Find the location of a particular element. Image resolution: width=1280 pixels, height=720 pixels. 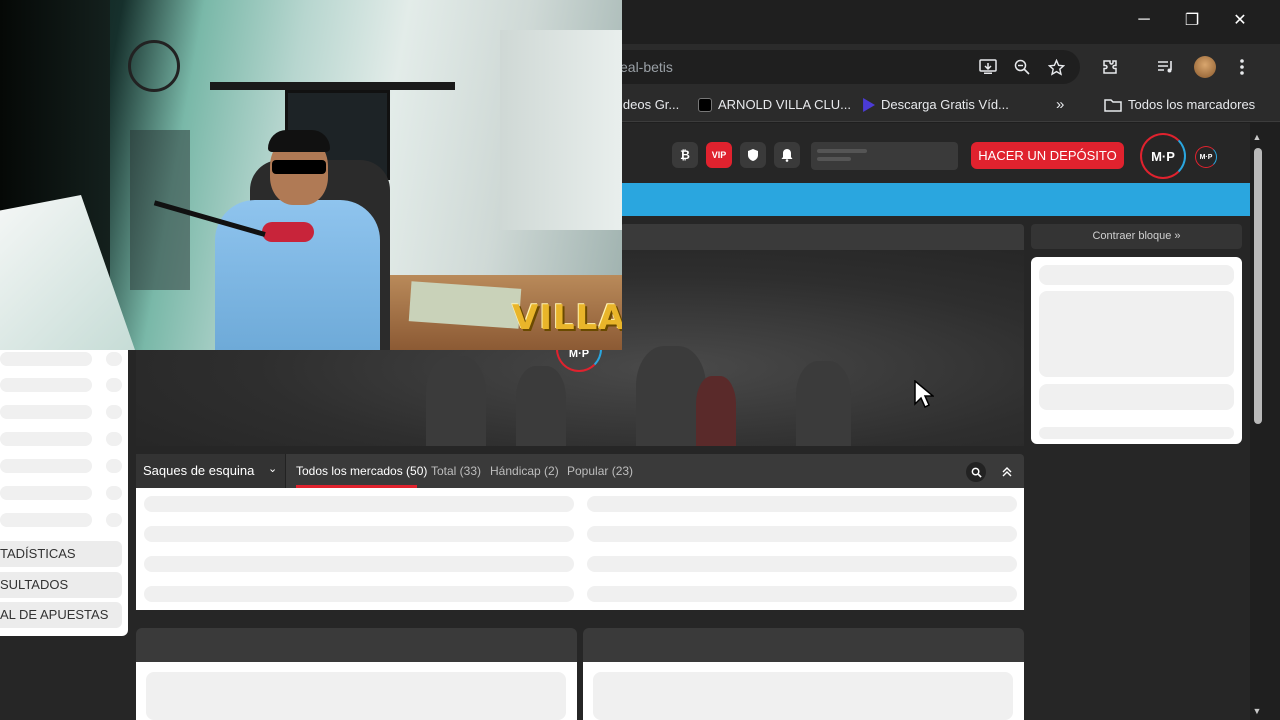

user-account-logo: M·P is located at coordinates (1206, 157).